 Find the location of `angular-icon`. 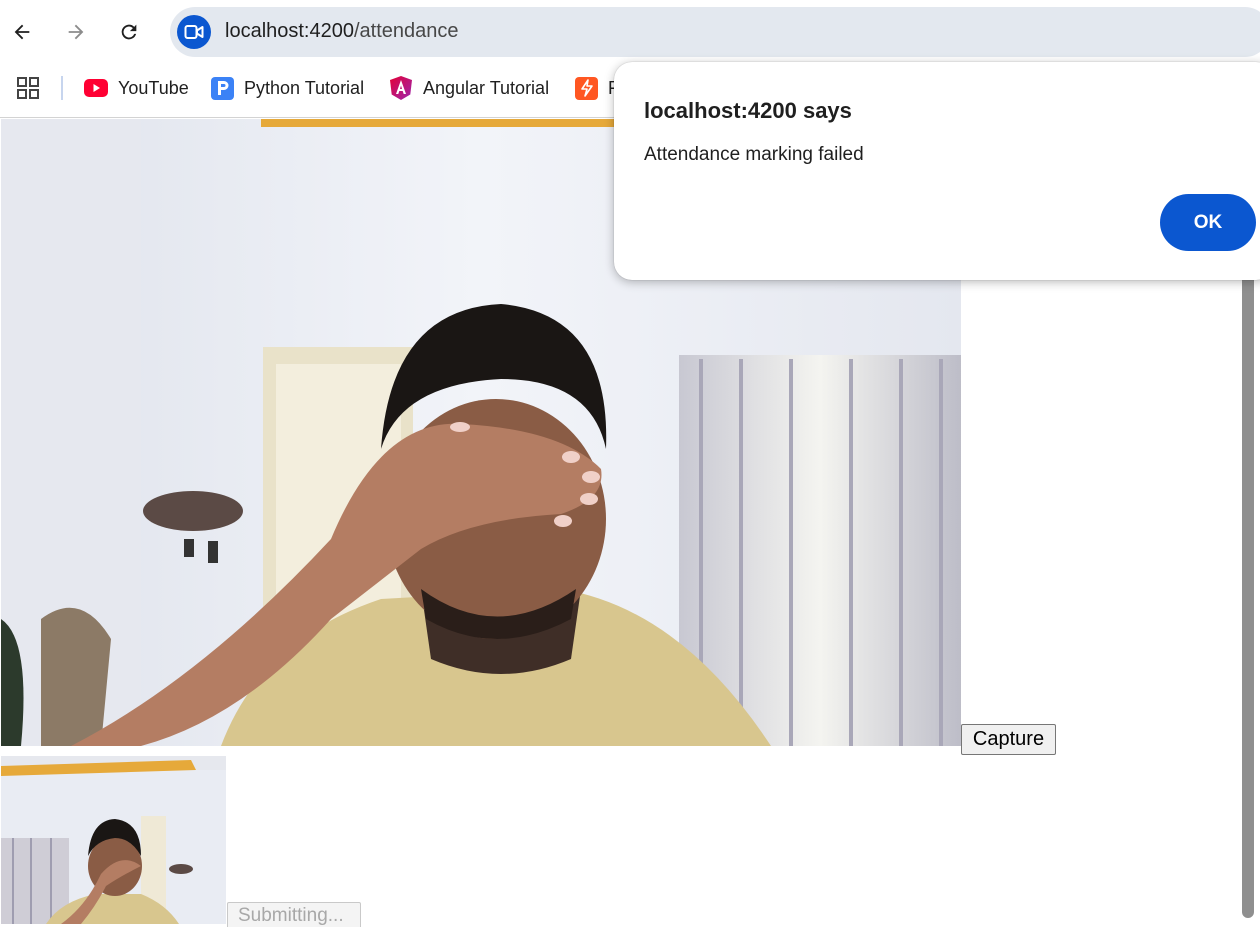

angular-icon is located at coordinates (401, 88).